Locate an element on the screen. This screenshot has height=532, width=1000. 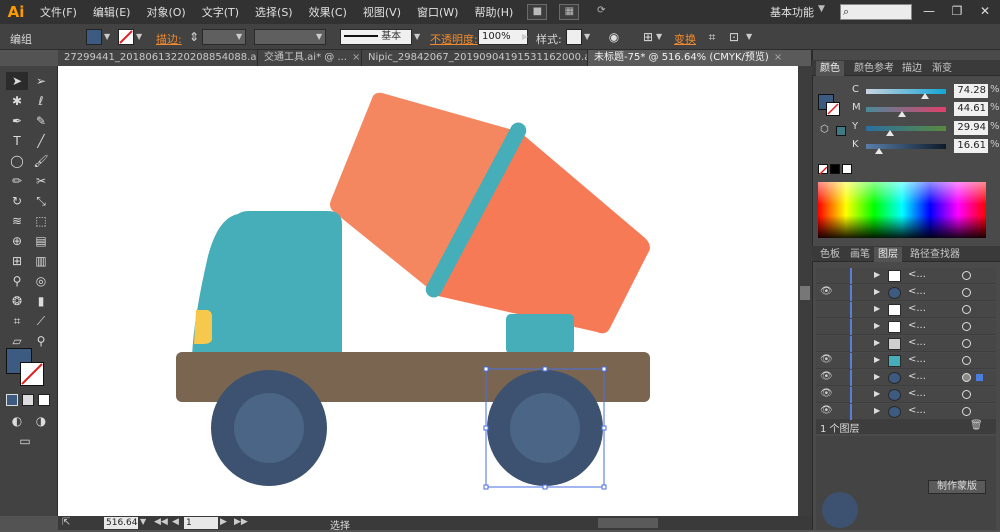
artboard-nav-icon: ⇱ is located at coordinates (66, 522).